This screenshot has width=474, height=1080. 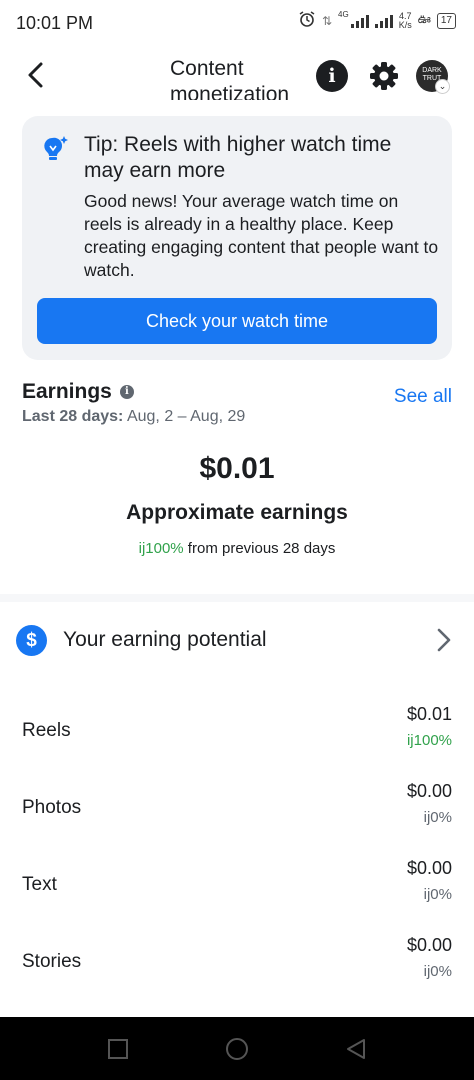 What do you see at coordinates (237, 883) in the screenshot?
I see `breakdown-row-text: Text $0.00 ij0%` at bounding box center [237, 883].